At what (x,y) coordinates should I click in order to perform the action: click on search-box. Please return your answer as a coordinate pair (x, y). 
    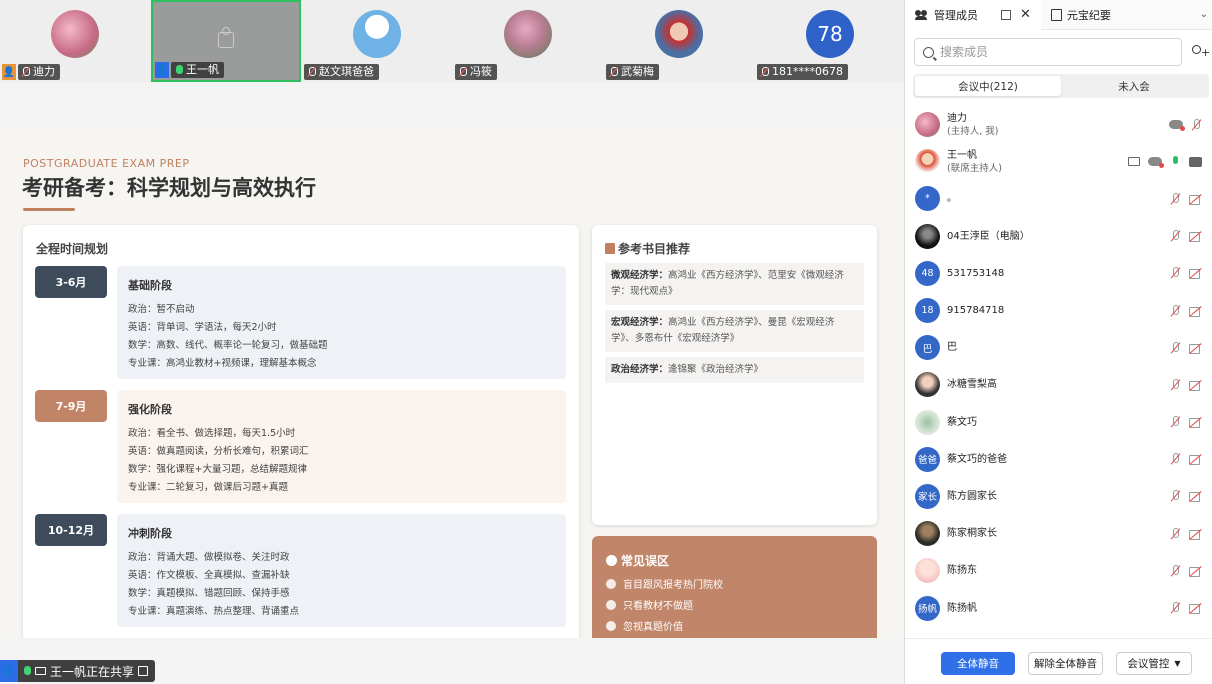
    Looking at the image, I should click on (1048, 52).